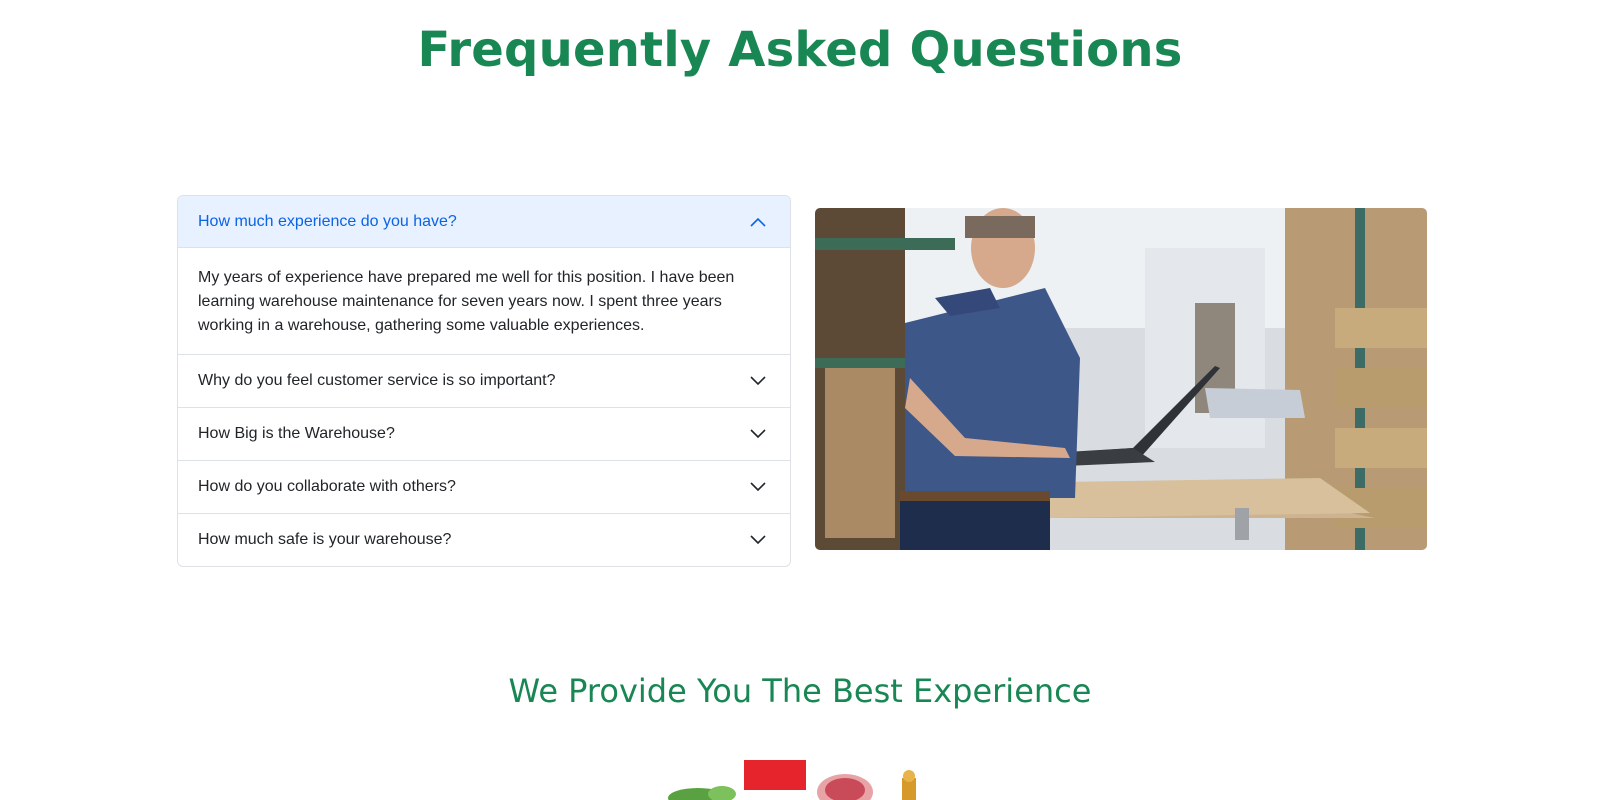 This screenshot has height=800, width=1600. I want to click on page-title: Frequently Asked Questions, so click(800, 50).